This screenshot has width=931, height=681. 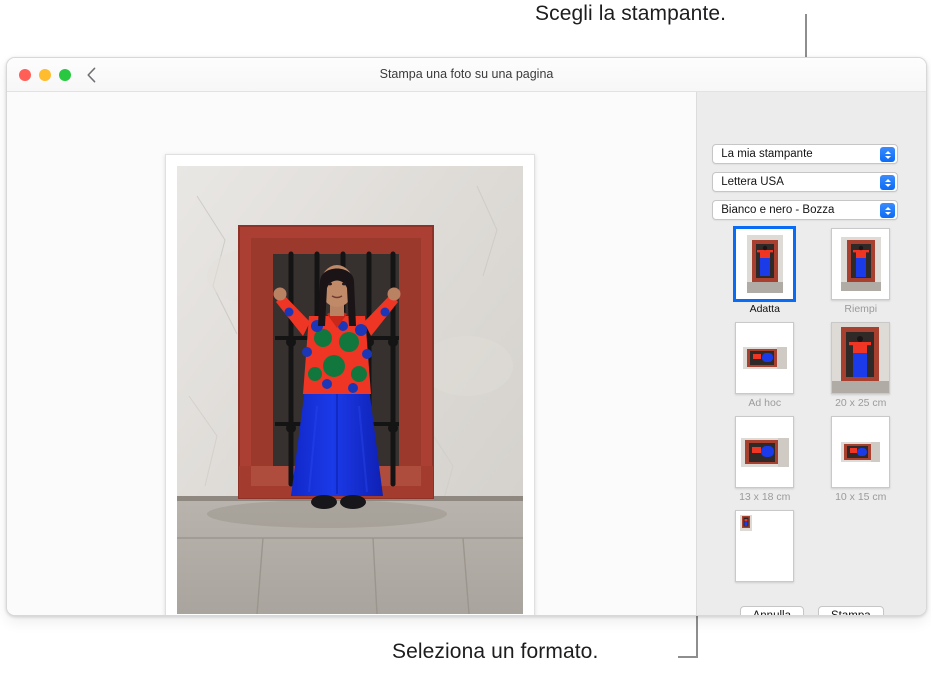 I want to click on layout-option-label: 10 x 15 cm, so click(x=861, y=497).